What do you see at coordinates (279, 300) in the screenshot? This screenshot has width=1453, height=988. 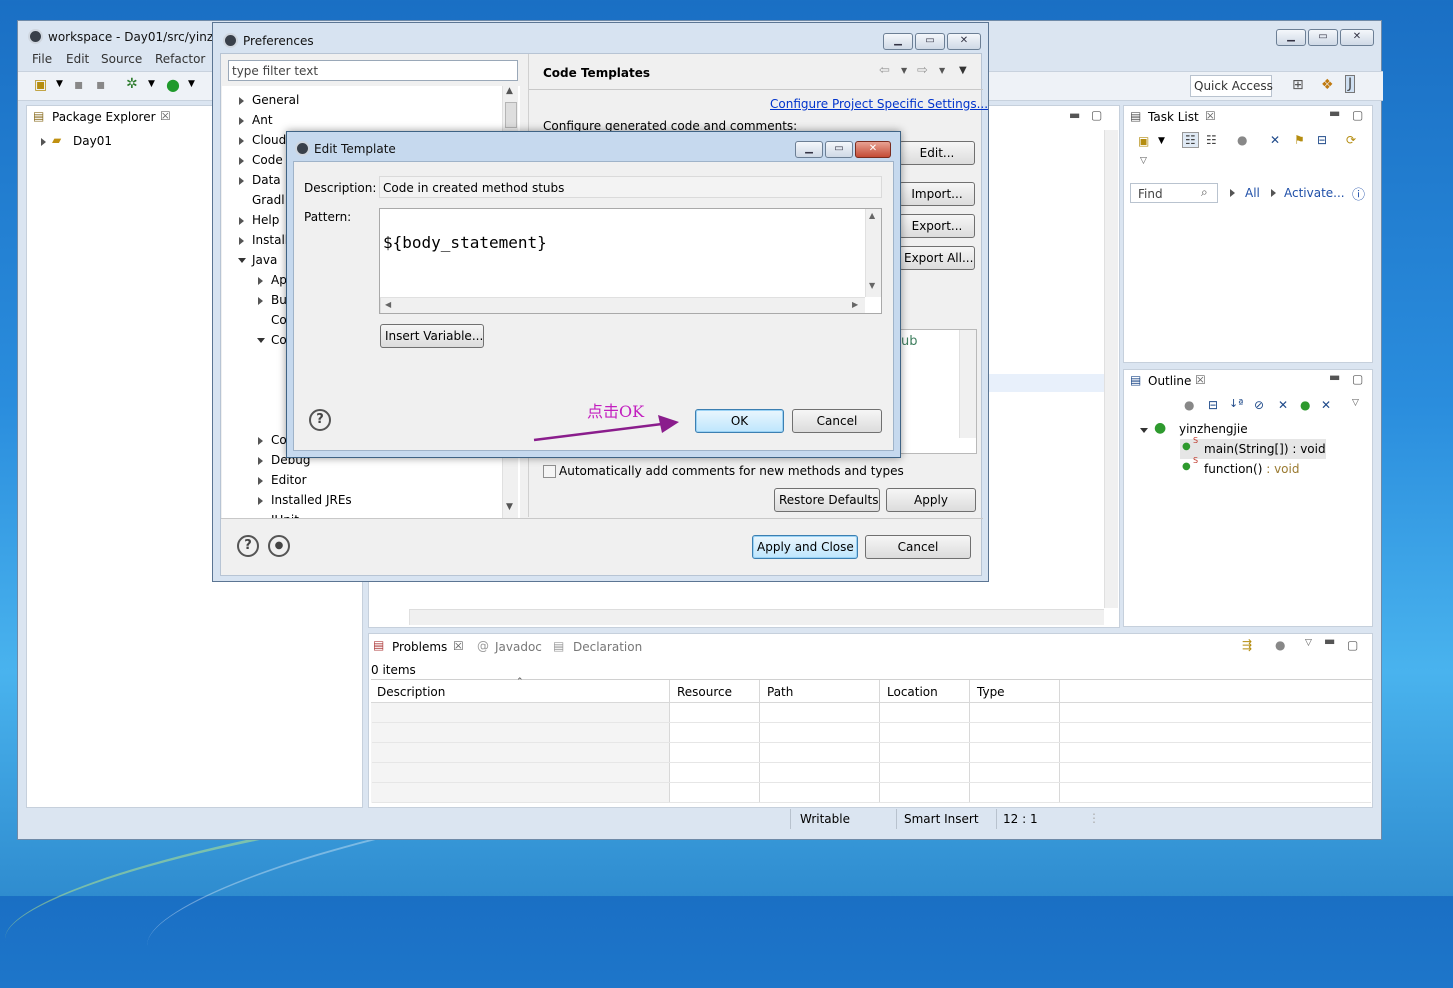 I see `tree-item-build-path: Bu` at bounding box center [279, 300].